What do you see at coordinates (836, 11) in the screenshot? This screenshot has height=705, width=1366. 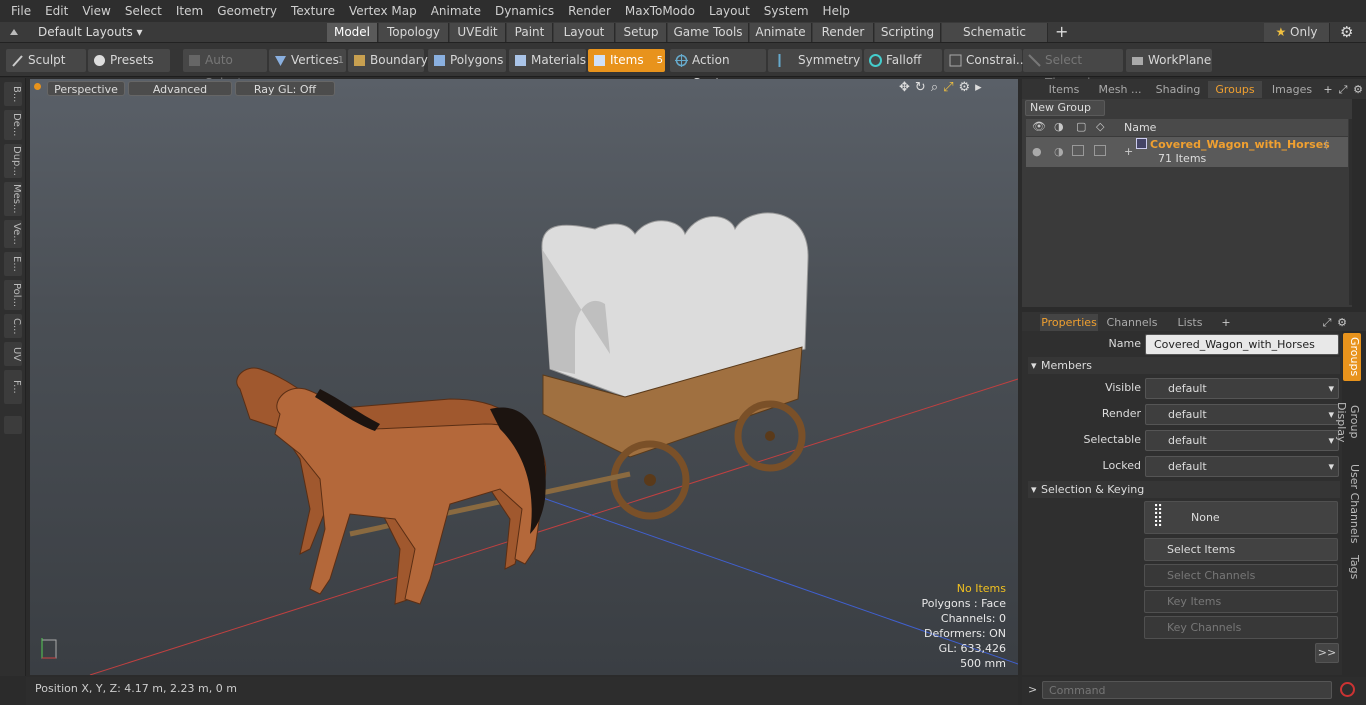 I see `menu-help: Help` at bounding box center [836, 11].